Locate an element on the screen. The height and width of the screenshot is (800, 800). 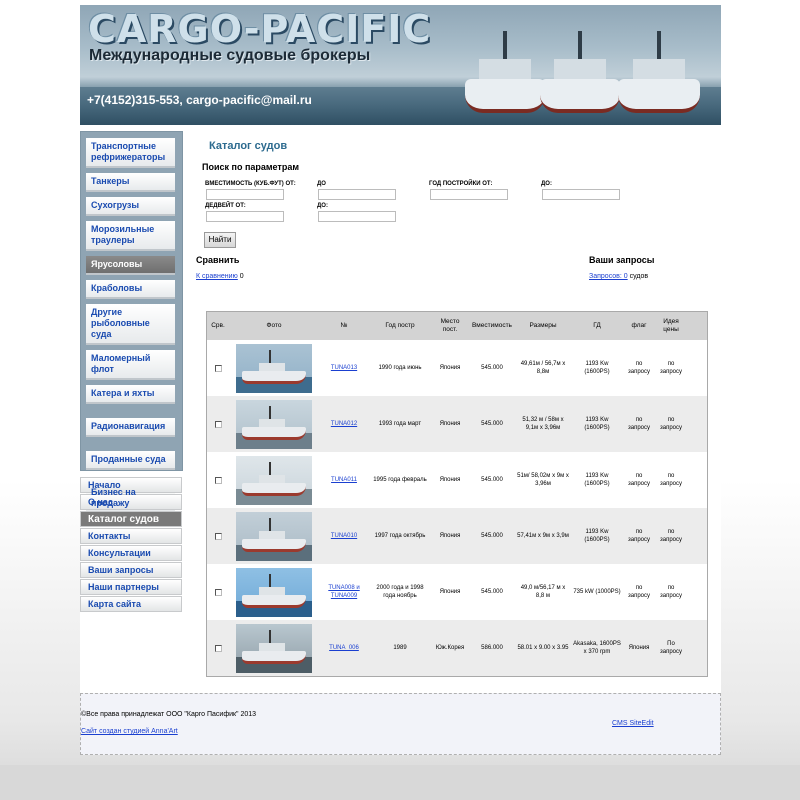
category-item-radionavigation: Радионавигация is located at coordinates (130, 427).